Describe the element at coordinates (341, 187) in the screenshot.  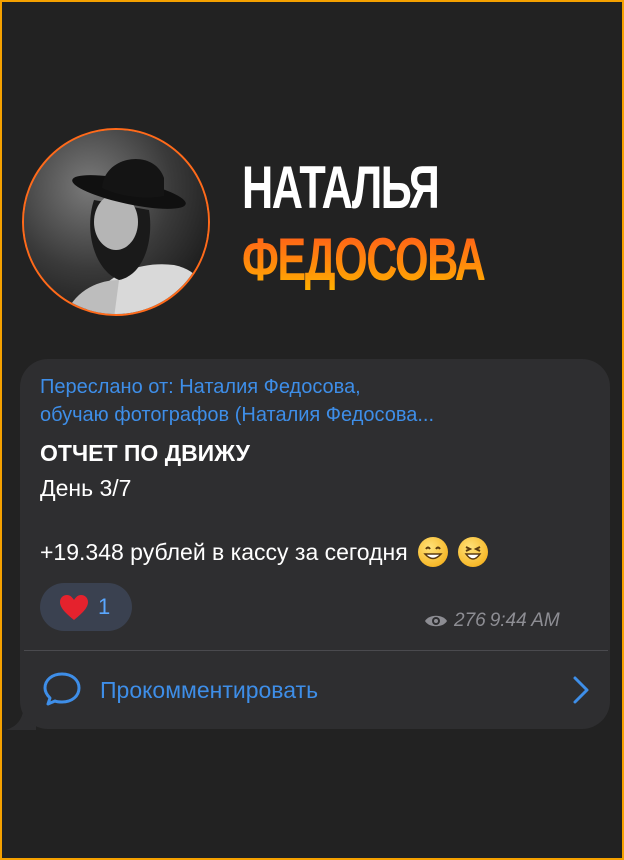
I see `author-first-name: НАТАЛЬЯ` at that location.